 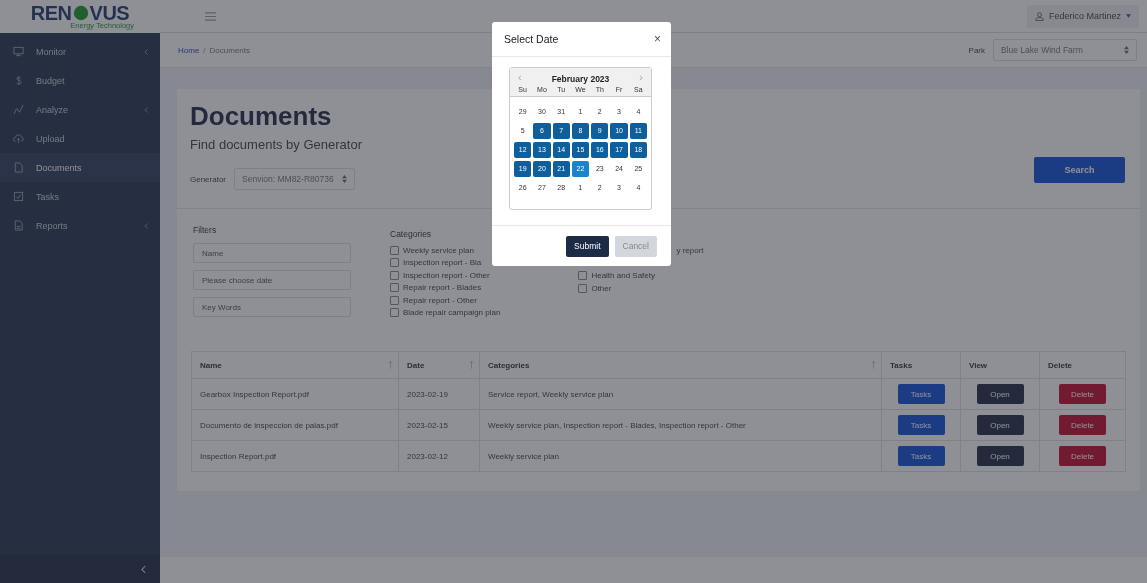 I want to click on logo-text: REN, so click(x=51, y=13).